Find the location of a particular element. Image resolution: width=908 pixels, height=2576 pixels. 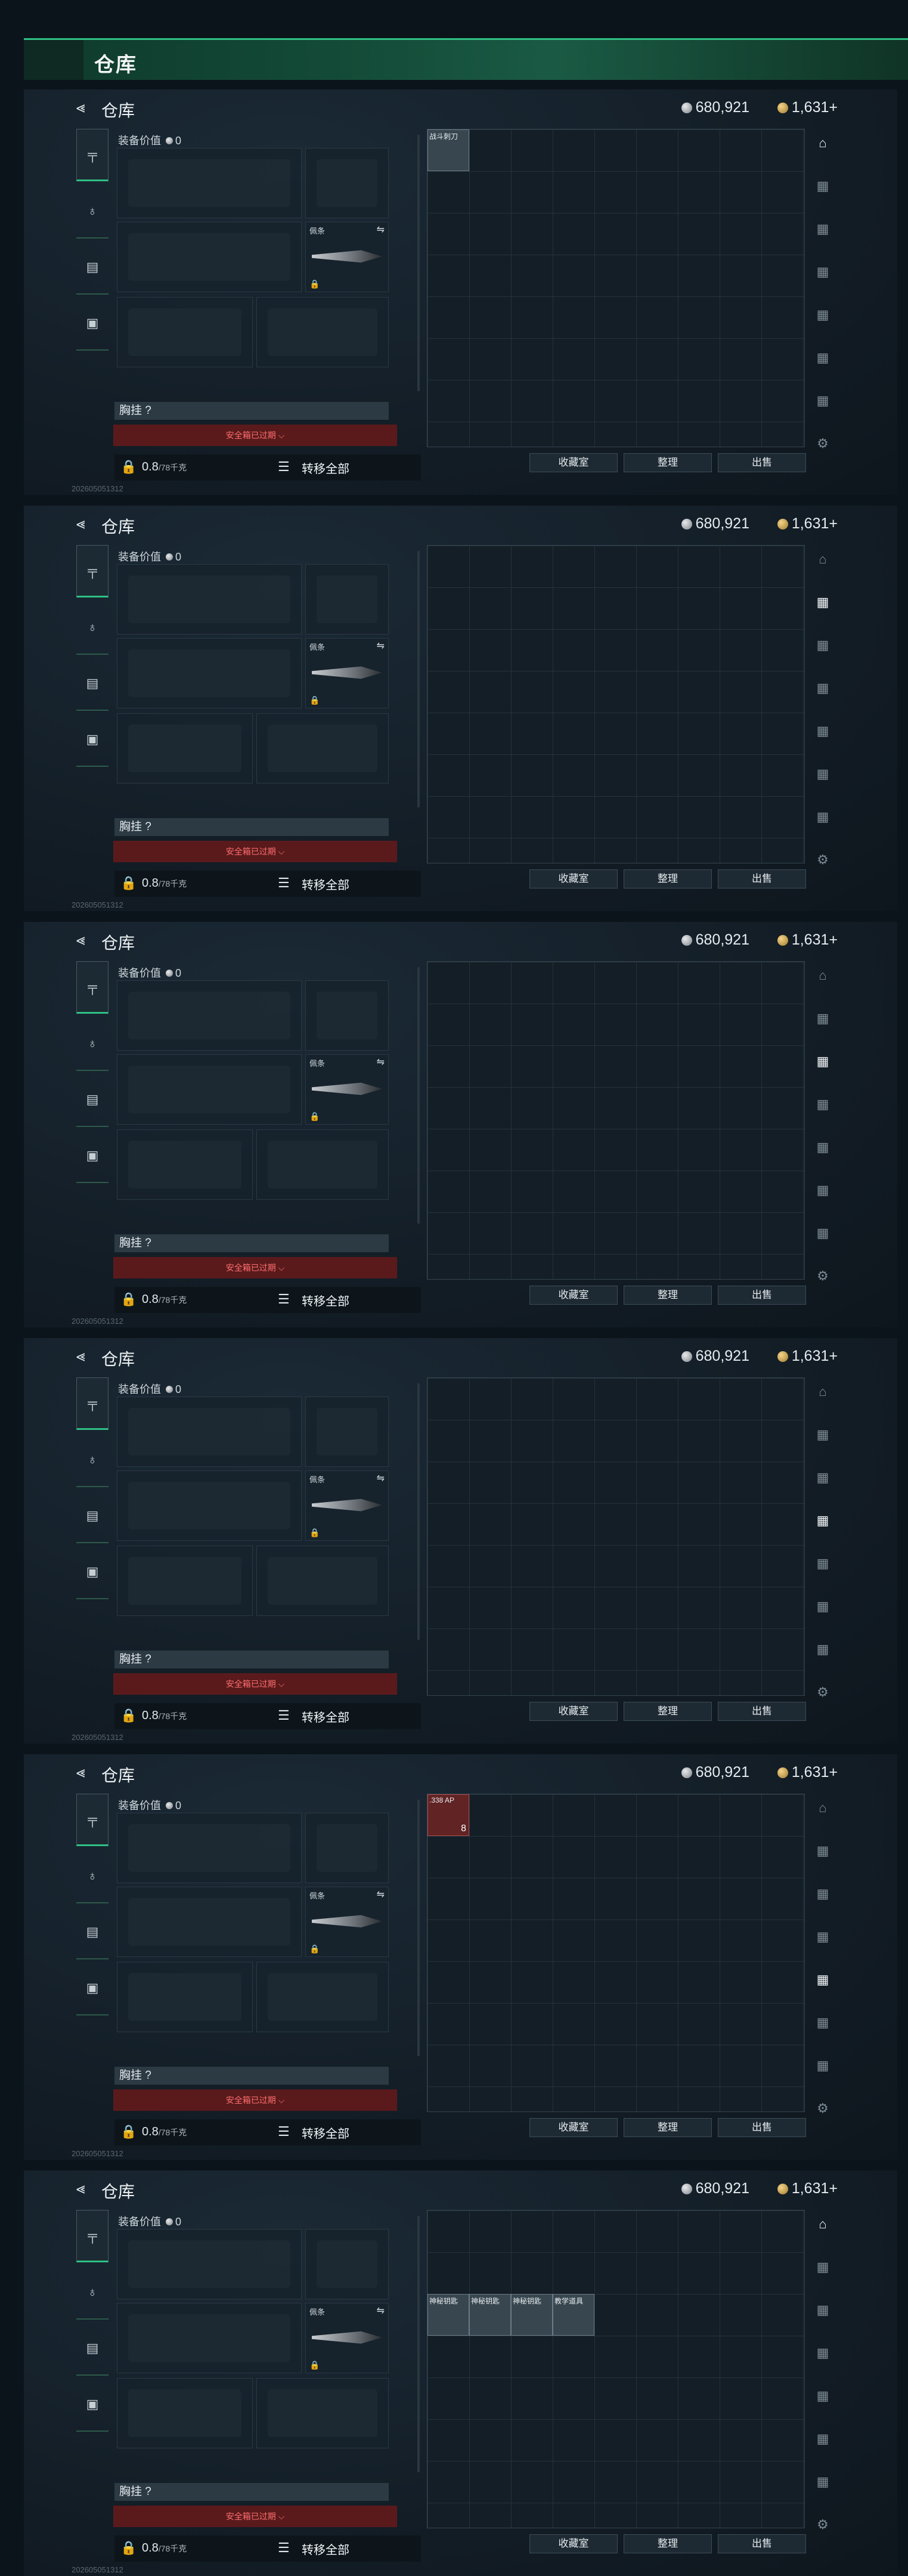

warehouse-grid is located at coordinates (616, 1536).